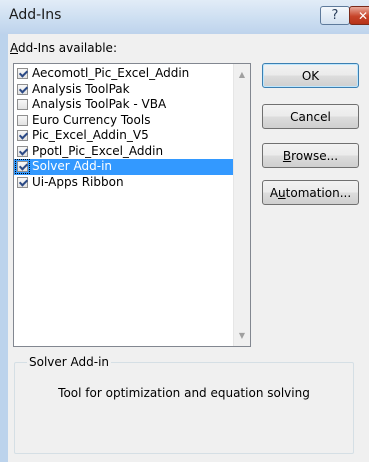 Image resolution: width=369 pixels, height=462 pixels. I want to click on addin-label: Ppotl_Pic_Excel_Addin, so click(98, 150).